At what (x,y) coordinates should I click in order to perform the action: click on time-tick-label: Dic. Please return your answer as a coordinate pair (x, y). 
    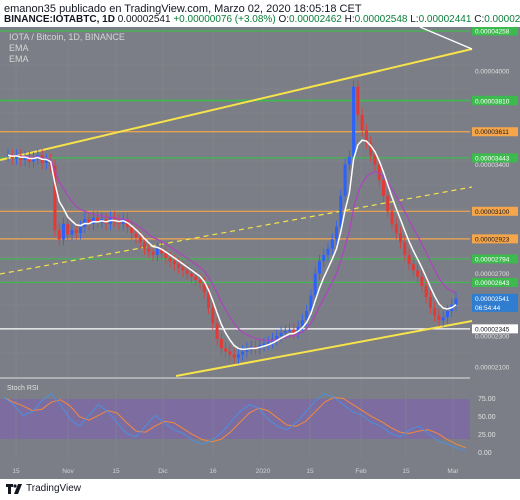
    Looking at the image, I should click on (163, 471).